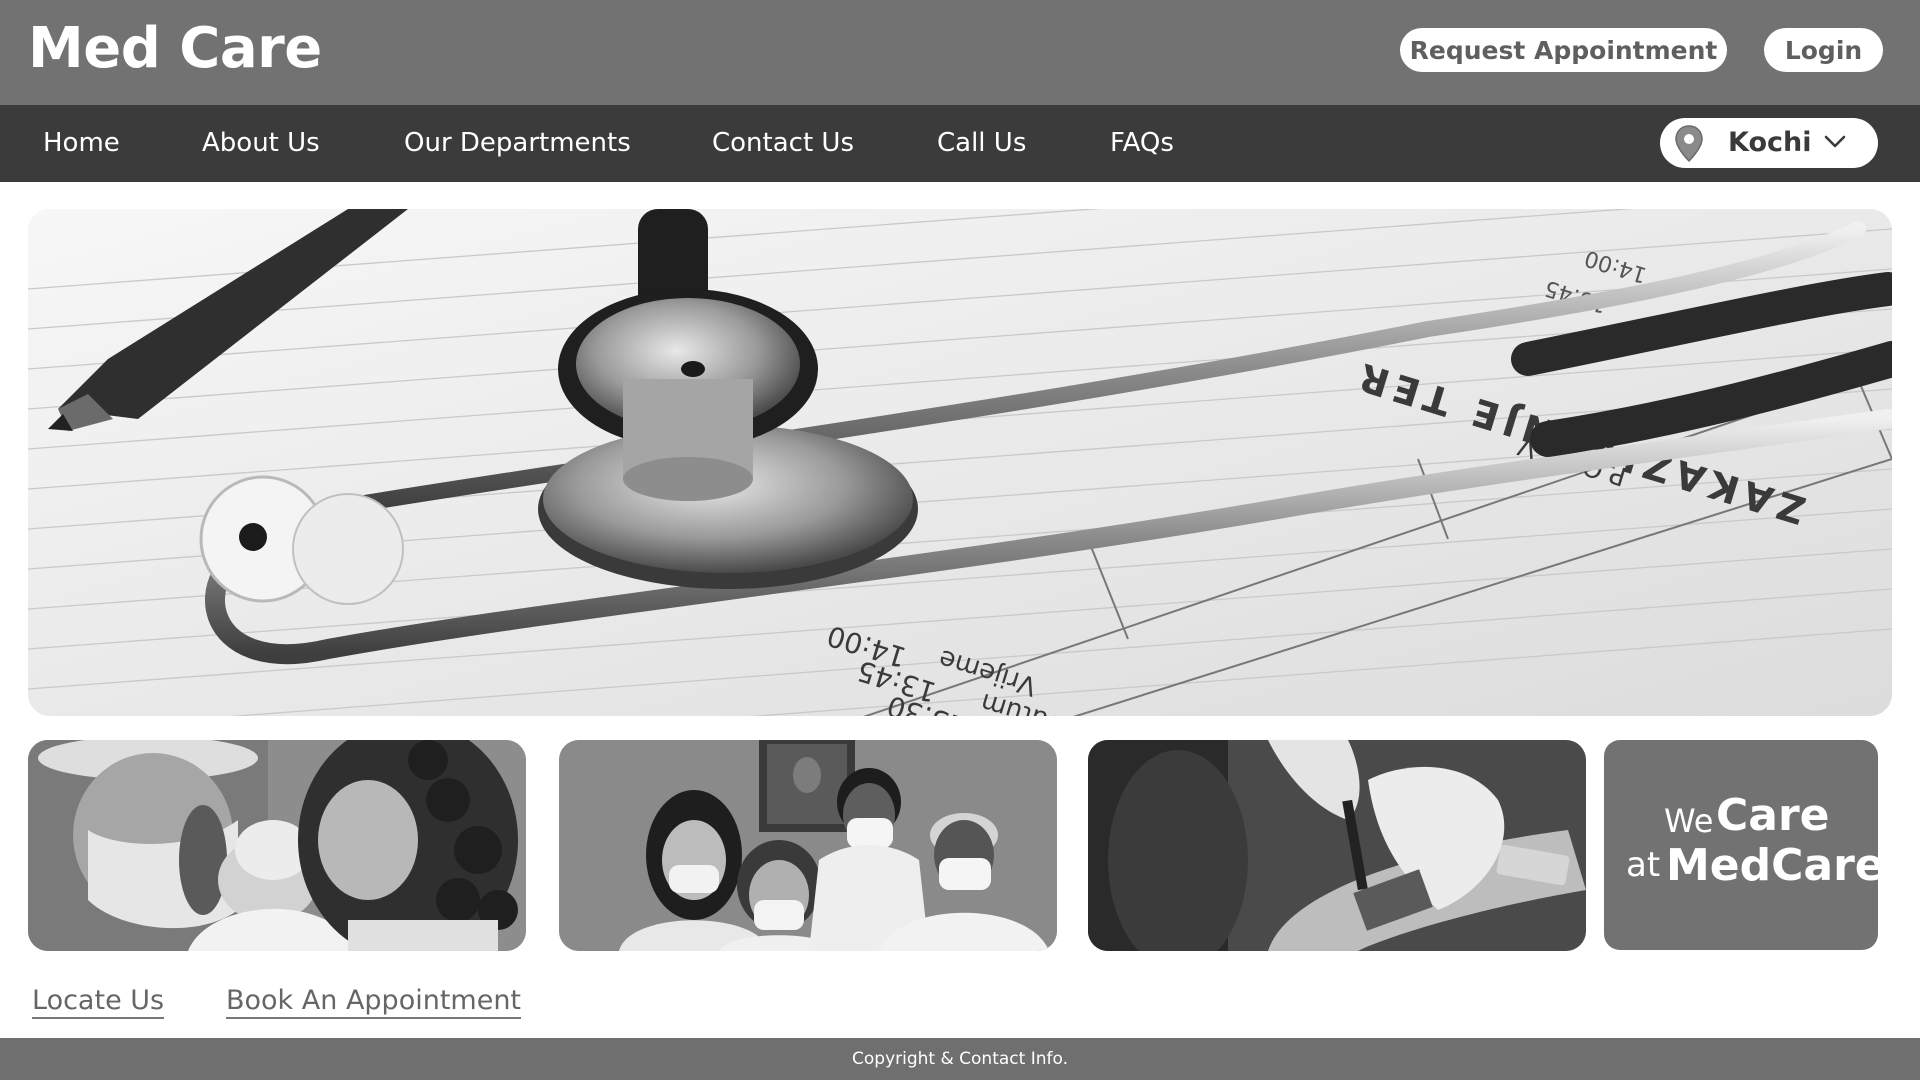  I want to click on map-pin-icon, so click(1689, 144).